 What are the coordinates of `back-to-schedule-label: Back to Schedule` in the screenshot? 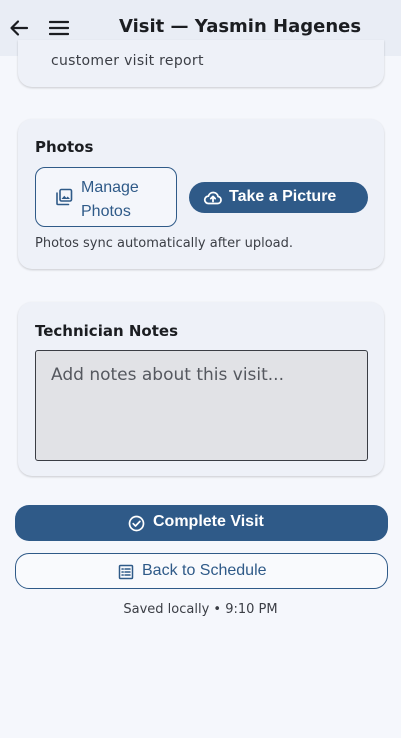 It's located at (204, 570).